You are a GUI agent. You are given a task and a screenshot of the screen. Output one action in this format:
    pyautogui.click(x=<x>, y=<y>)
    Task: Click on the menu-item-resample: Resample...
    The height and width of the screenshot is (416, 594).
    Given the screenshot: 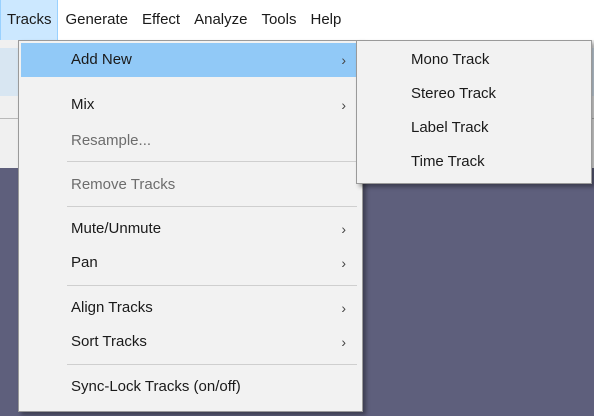 What is the action you would take?
    pyautogui.click(x=190, y=141)
    